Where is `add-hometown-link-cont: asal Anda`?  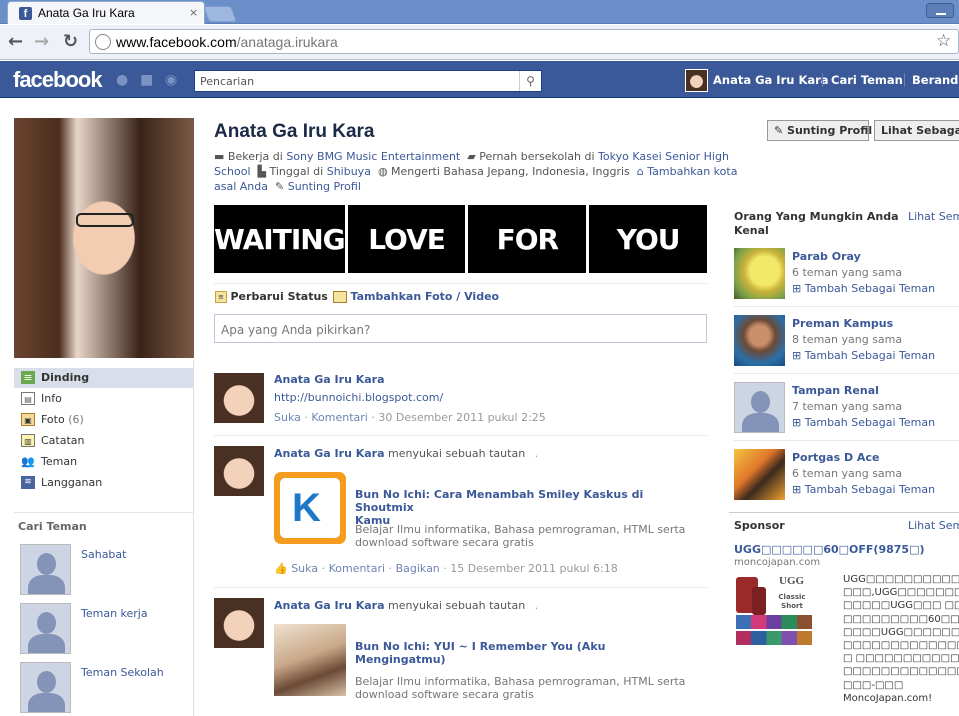 add-hometown-link-cont: asal Anda is located at coordinates (241, 186).